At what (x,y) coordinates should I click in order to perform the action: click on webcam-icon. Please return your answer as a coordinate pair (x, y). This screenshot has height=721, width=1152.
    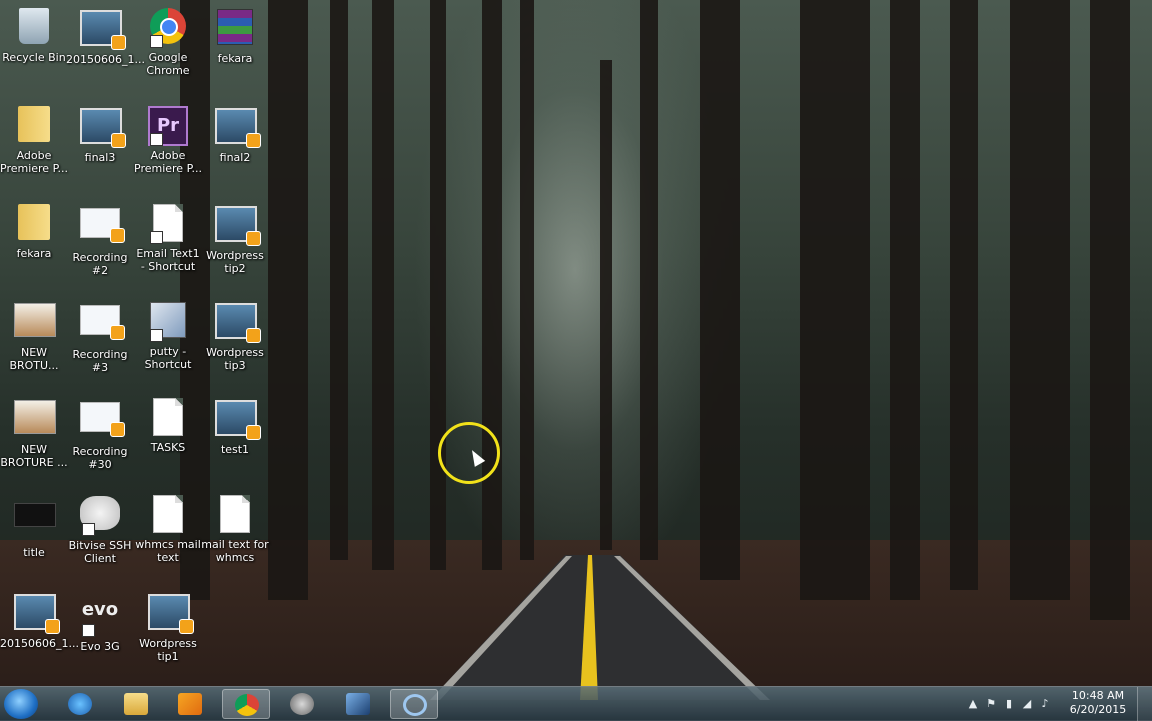
    Looking at the image, I should click on (302, 704).